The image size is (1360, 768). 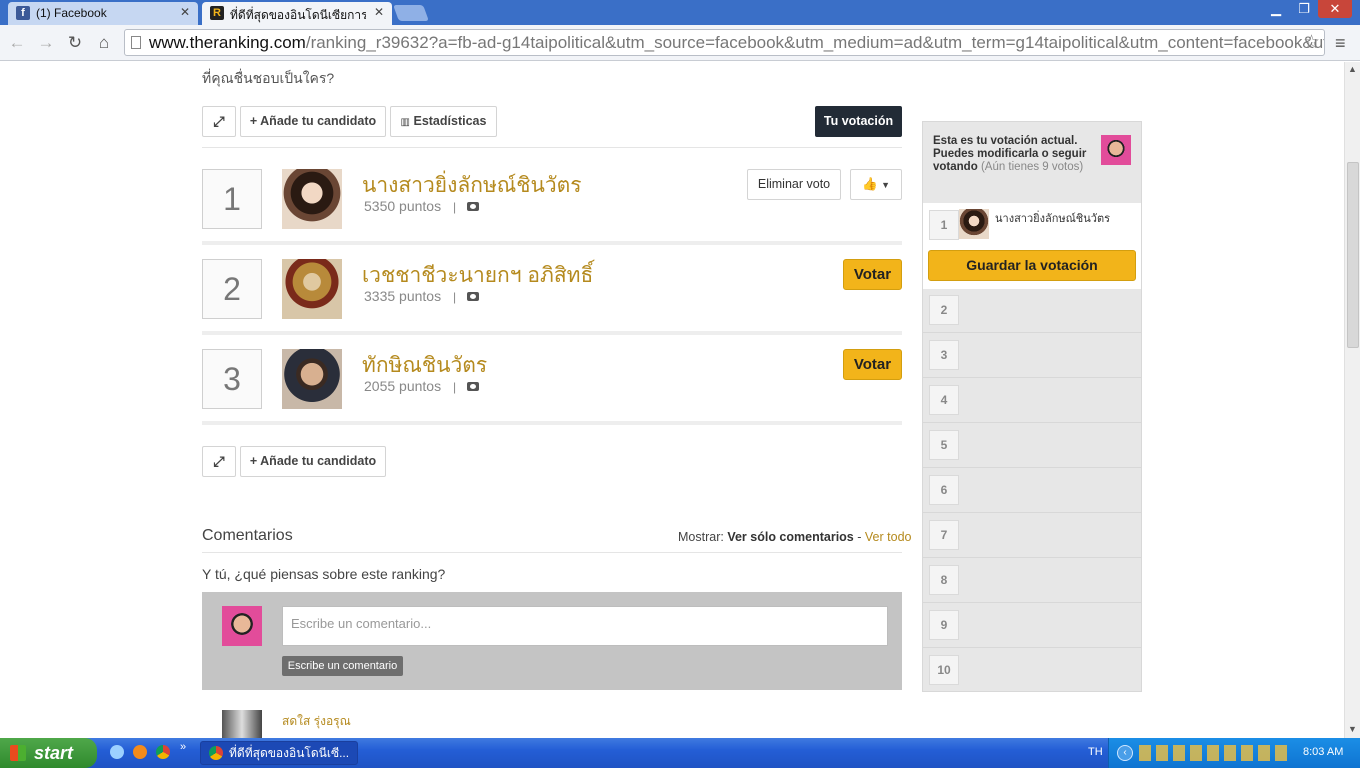 I want to click on votes-remaining: (Aún tienes 9 votos), so click(x=1032, y=167).